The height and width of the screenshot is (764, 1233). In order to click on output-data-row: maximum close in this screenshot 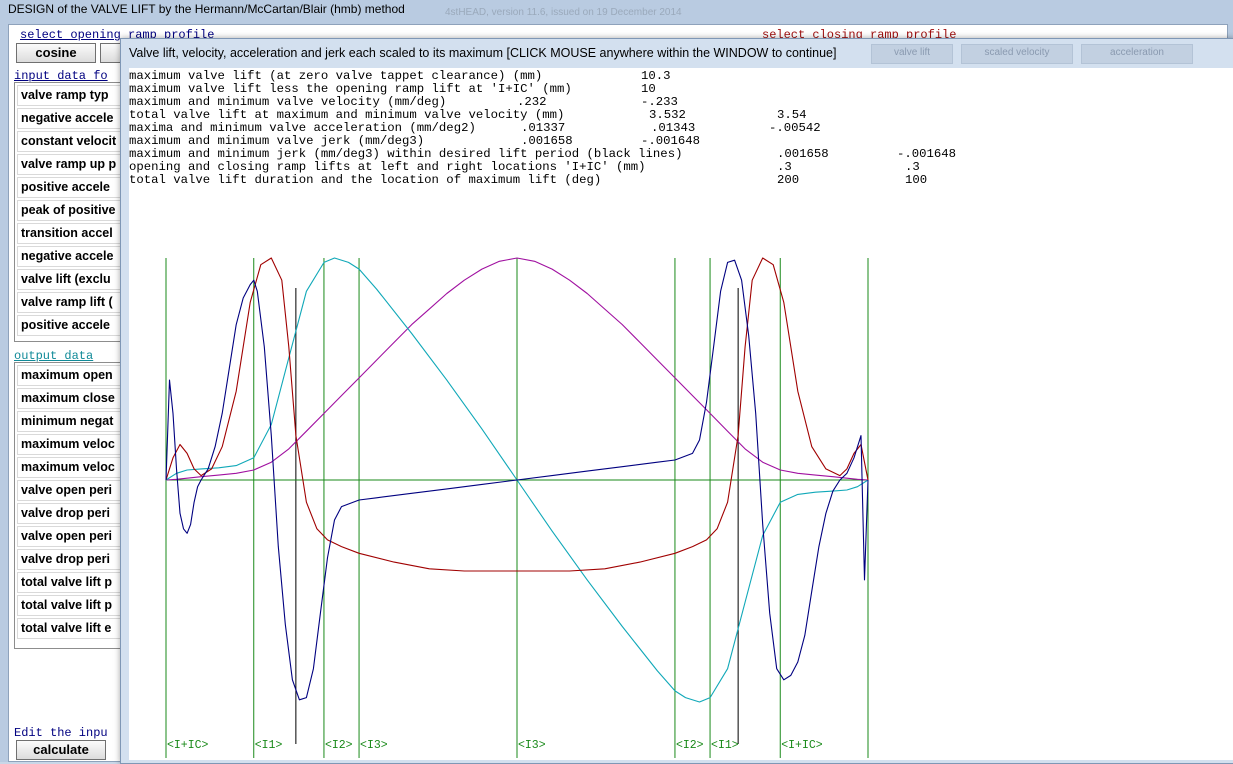, I will do `click(71, 398)`.